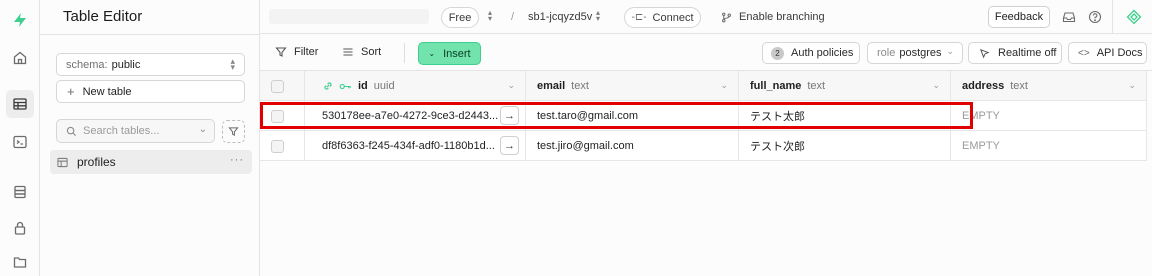 The height and width of the screenshot is (276, 1152). Describe the element at coordinates (20, 58) in the screenshot. I see `home-icon` at that location.